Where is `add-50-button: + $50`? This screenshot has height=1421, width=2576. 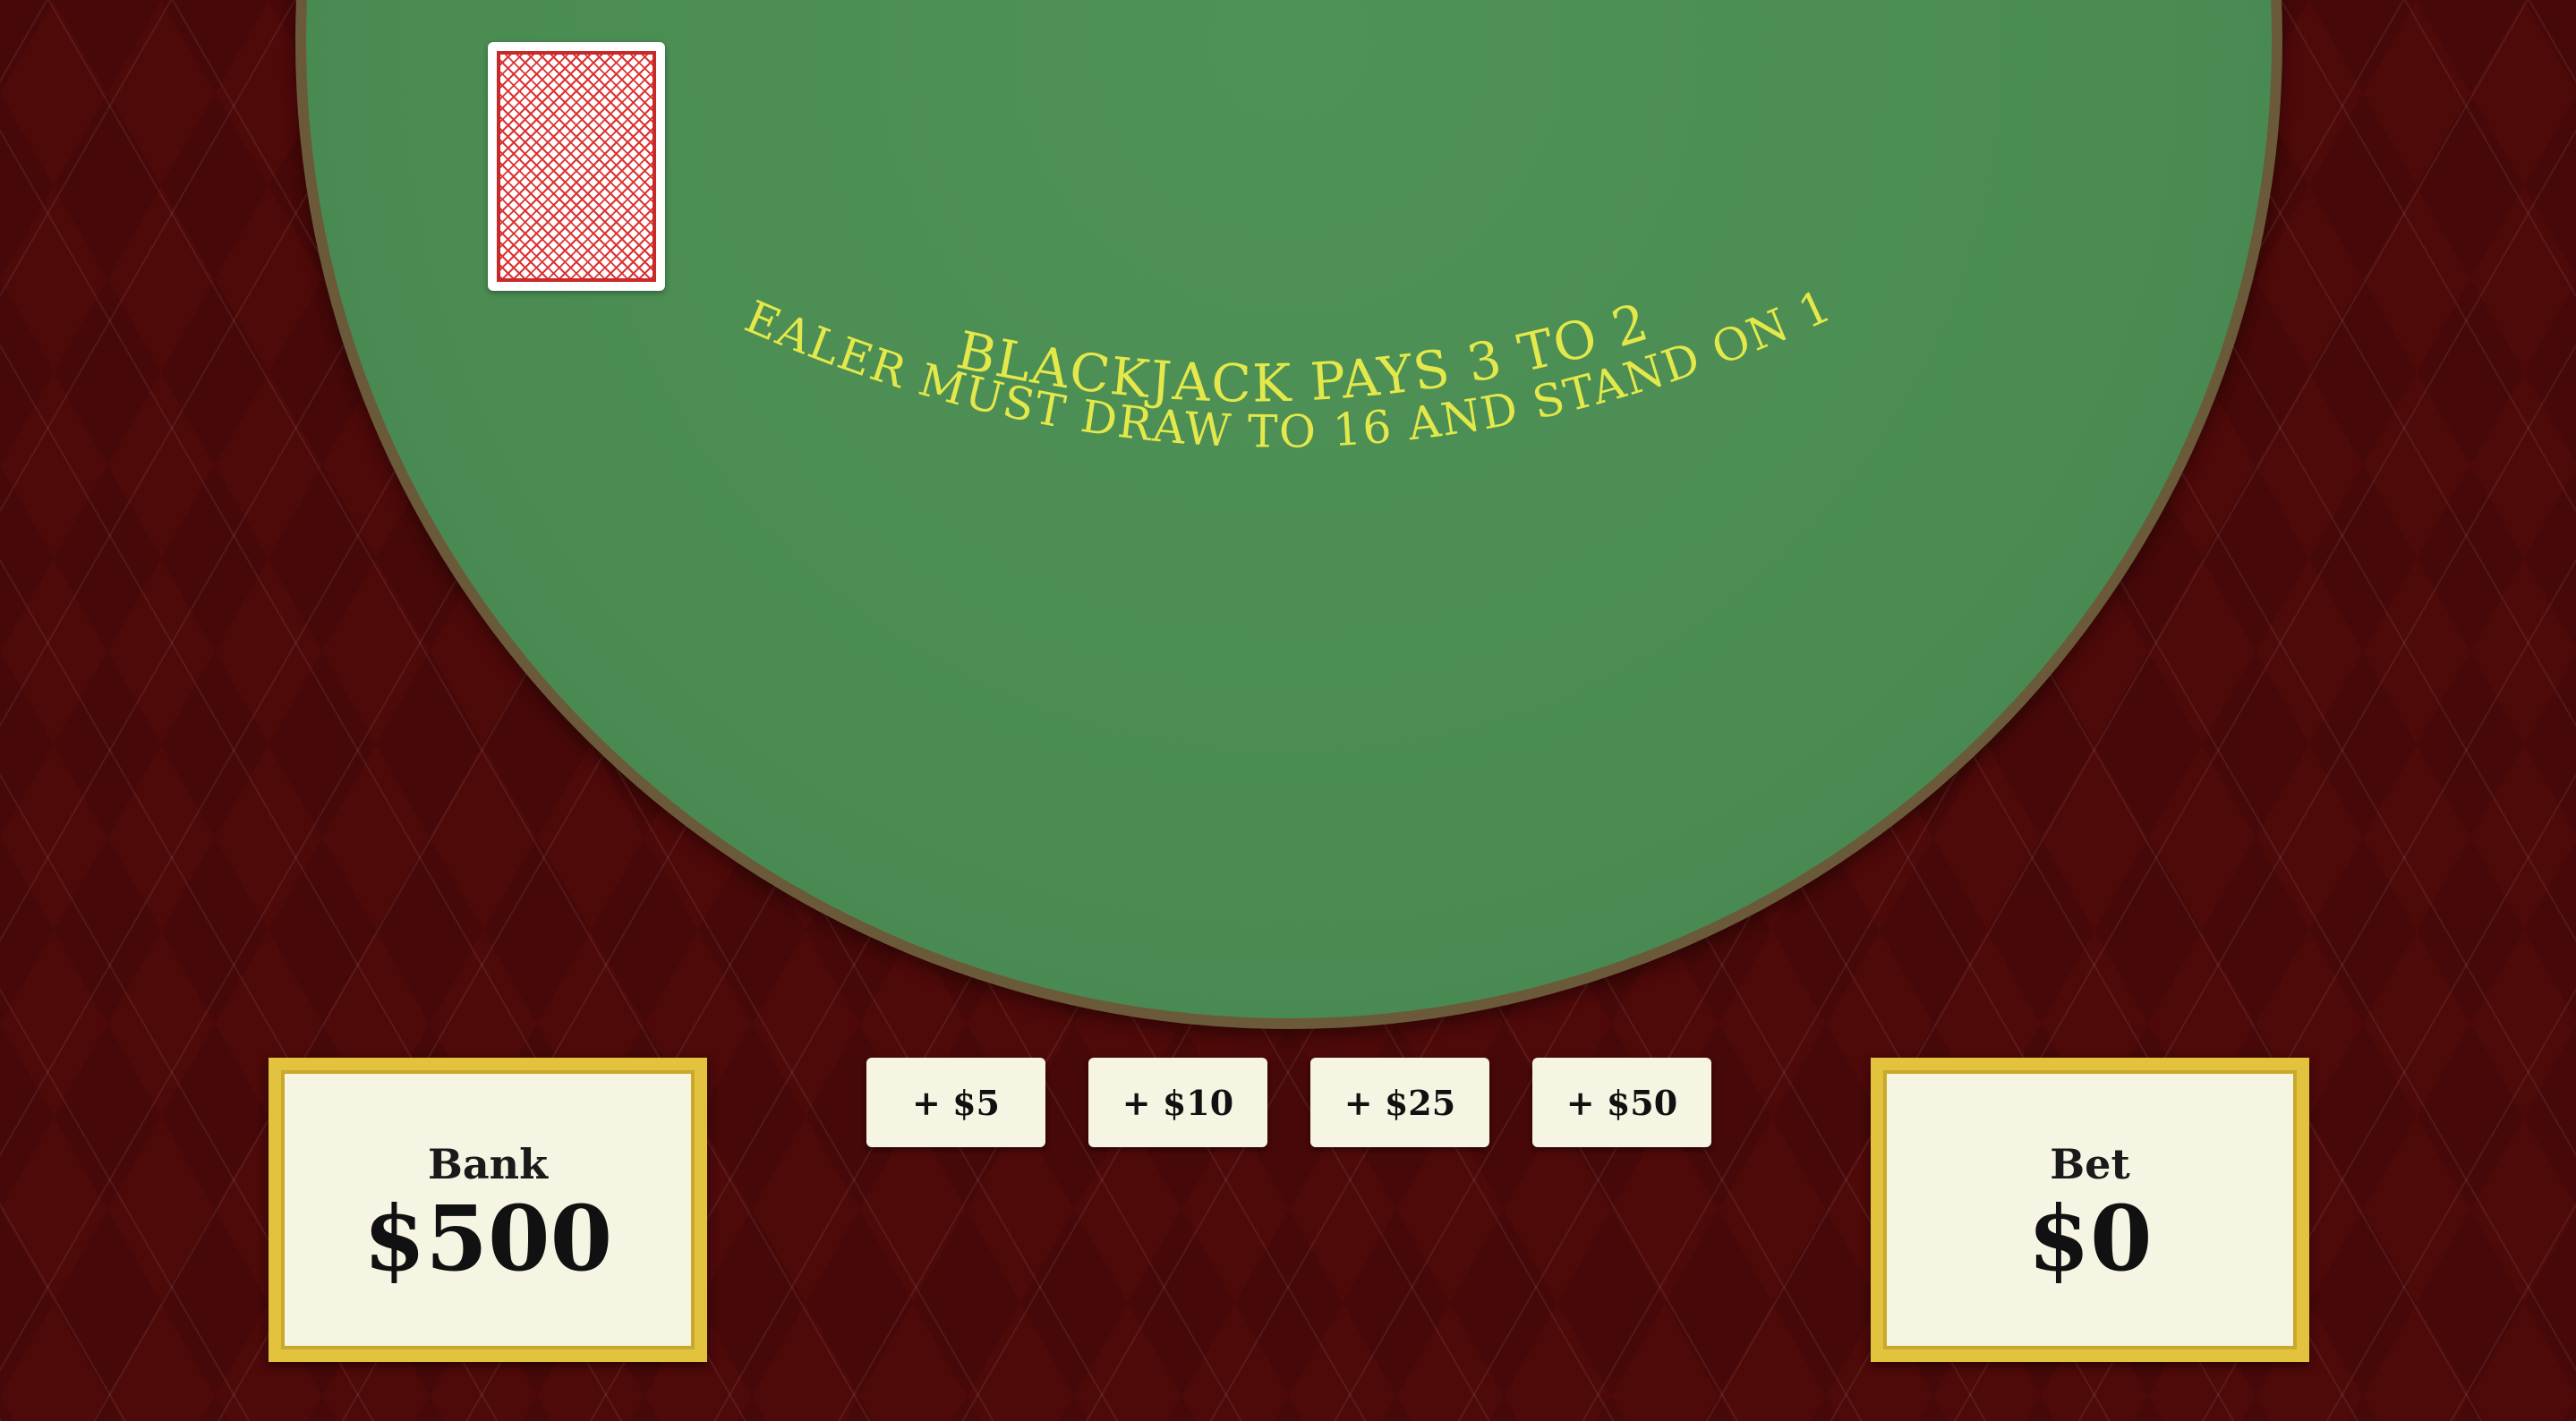
add-50-button: + $50 is located at coordinates (1621, 1102).